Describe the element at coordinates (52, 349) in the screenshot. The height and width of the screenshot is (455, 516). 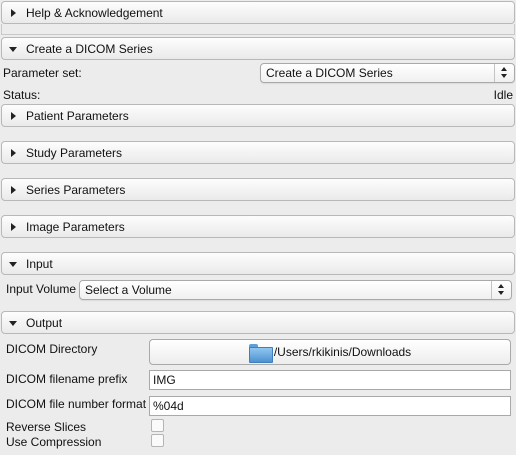
I see `dicom-directory-label: DICOM Directory` at that location.